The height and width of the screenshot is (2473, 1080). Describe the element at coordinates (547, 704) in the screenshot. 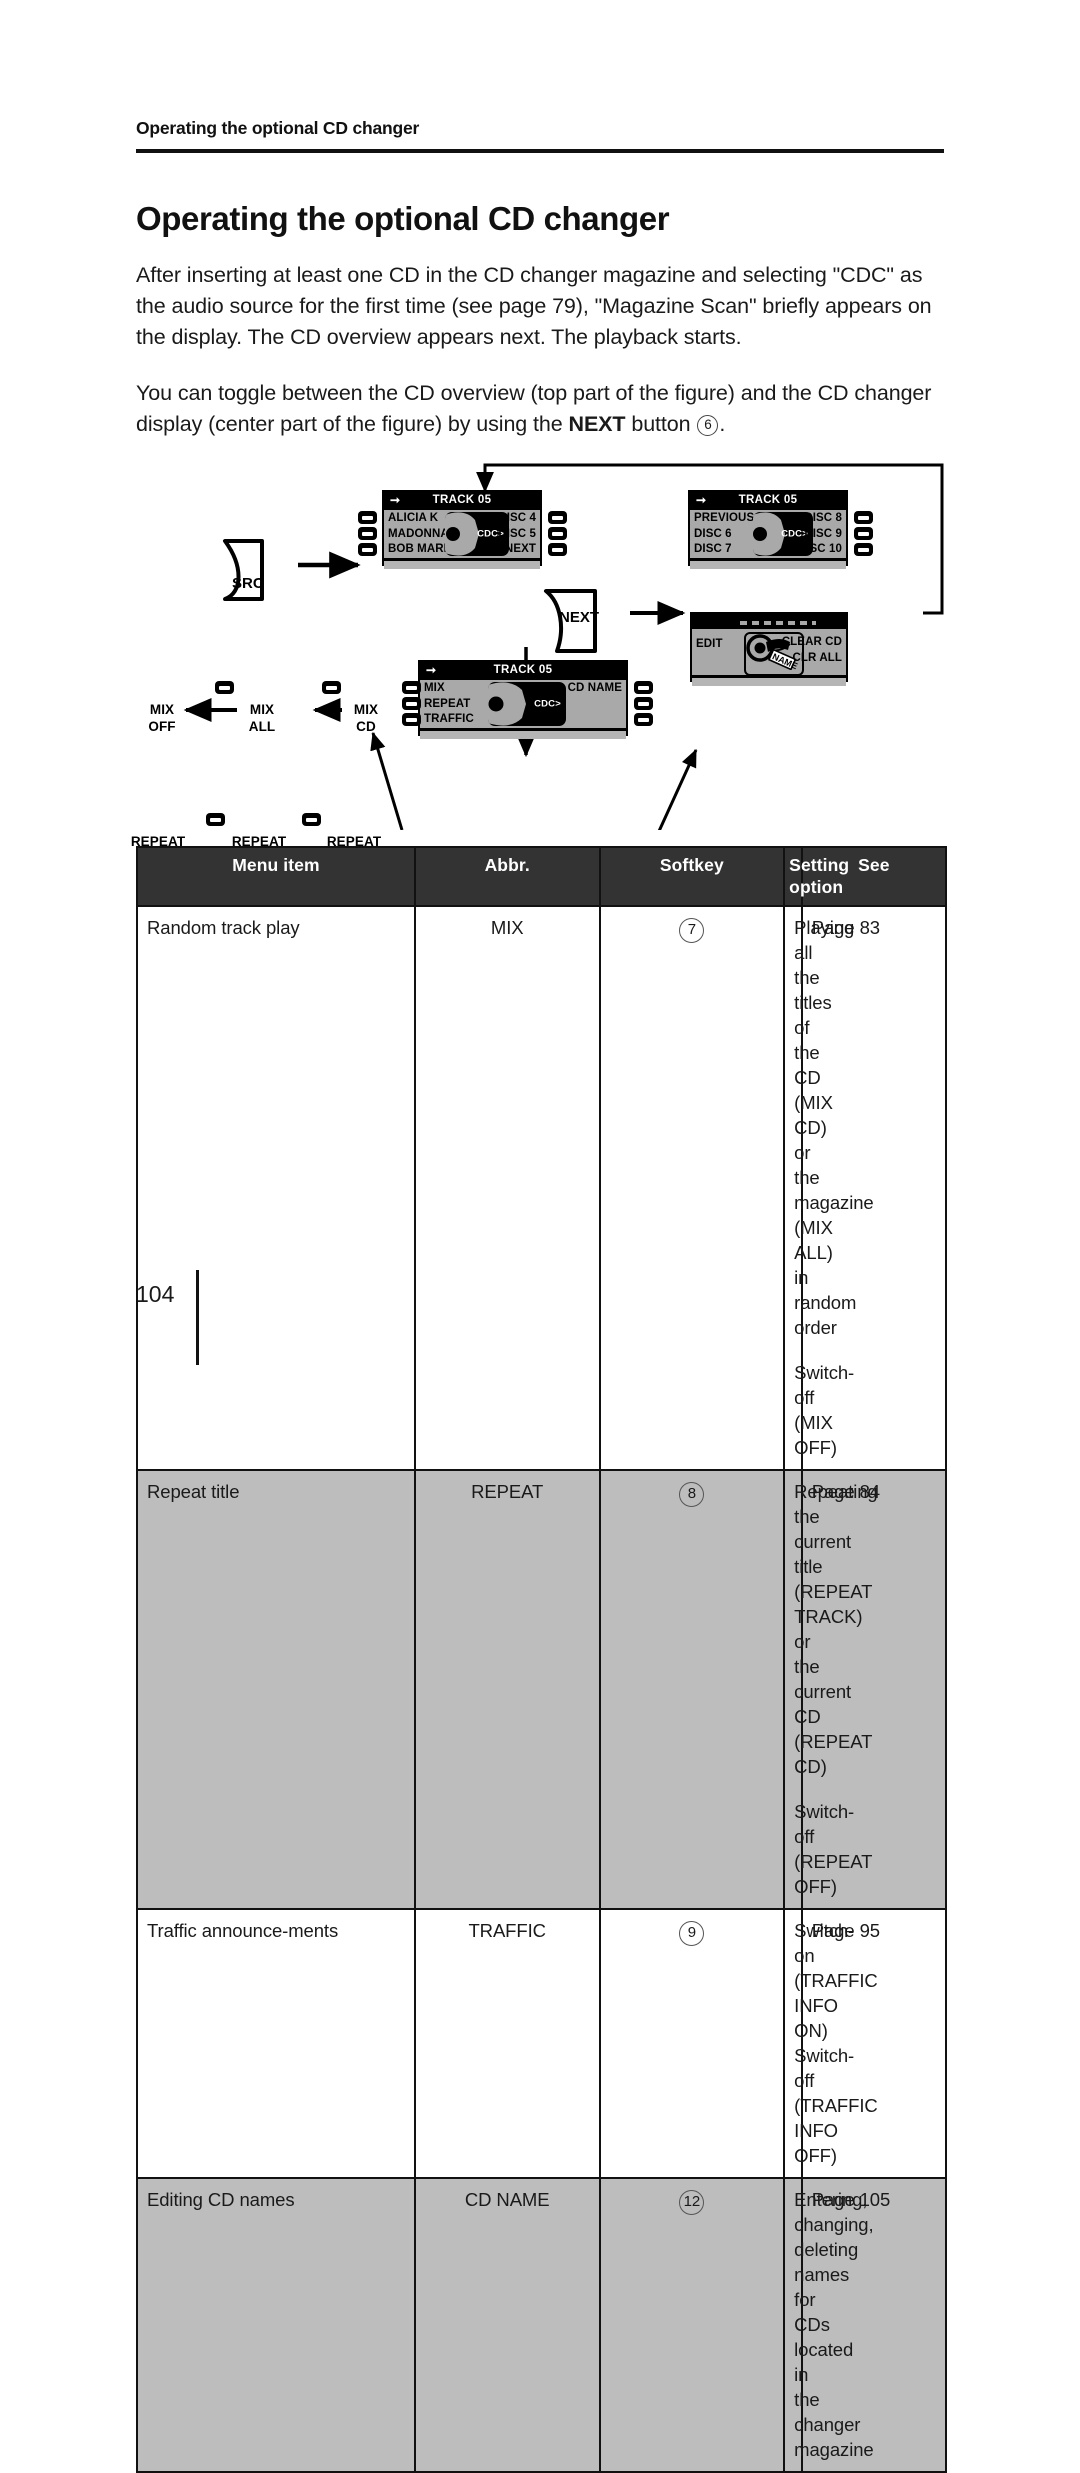

I see `panel3-cdc-label: CDC>` at that location.